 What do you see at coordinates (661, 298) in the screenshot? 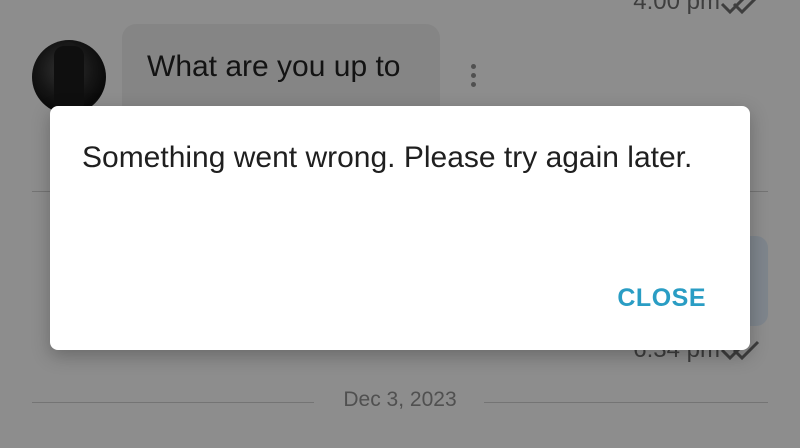
I see `close-button: CLOSE` at bounding box center [661, 298].